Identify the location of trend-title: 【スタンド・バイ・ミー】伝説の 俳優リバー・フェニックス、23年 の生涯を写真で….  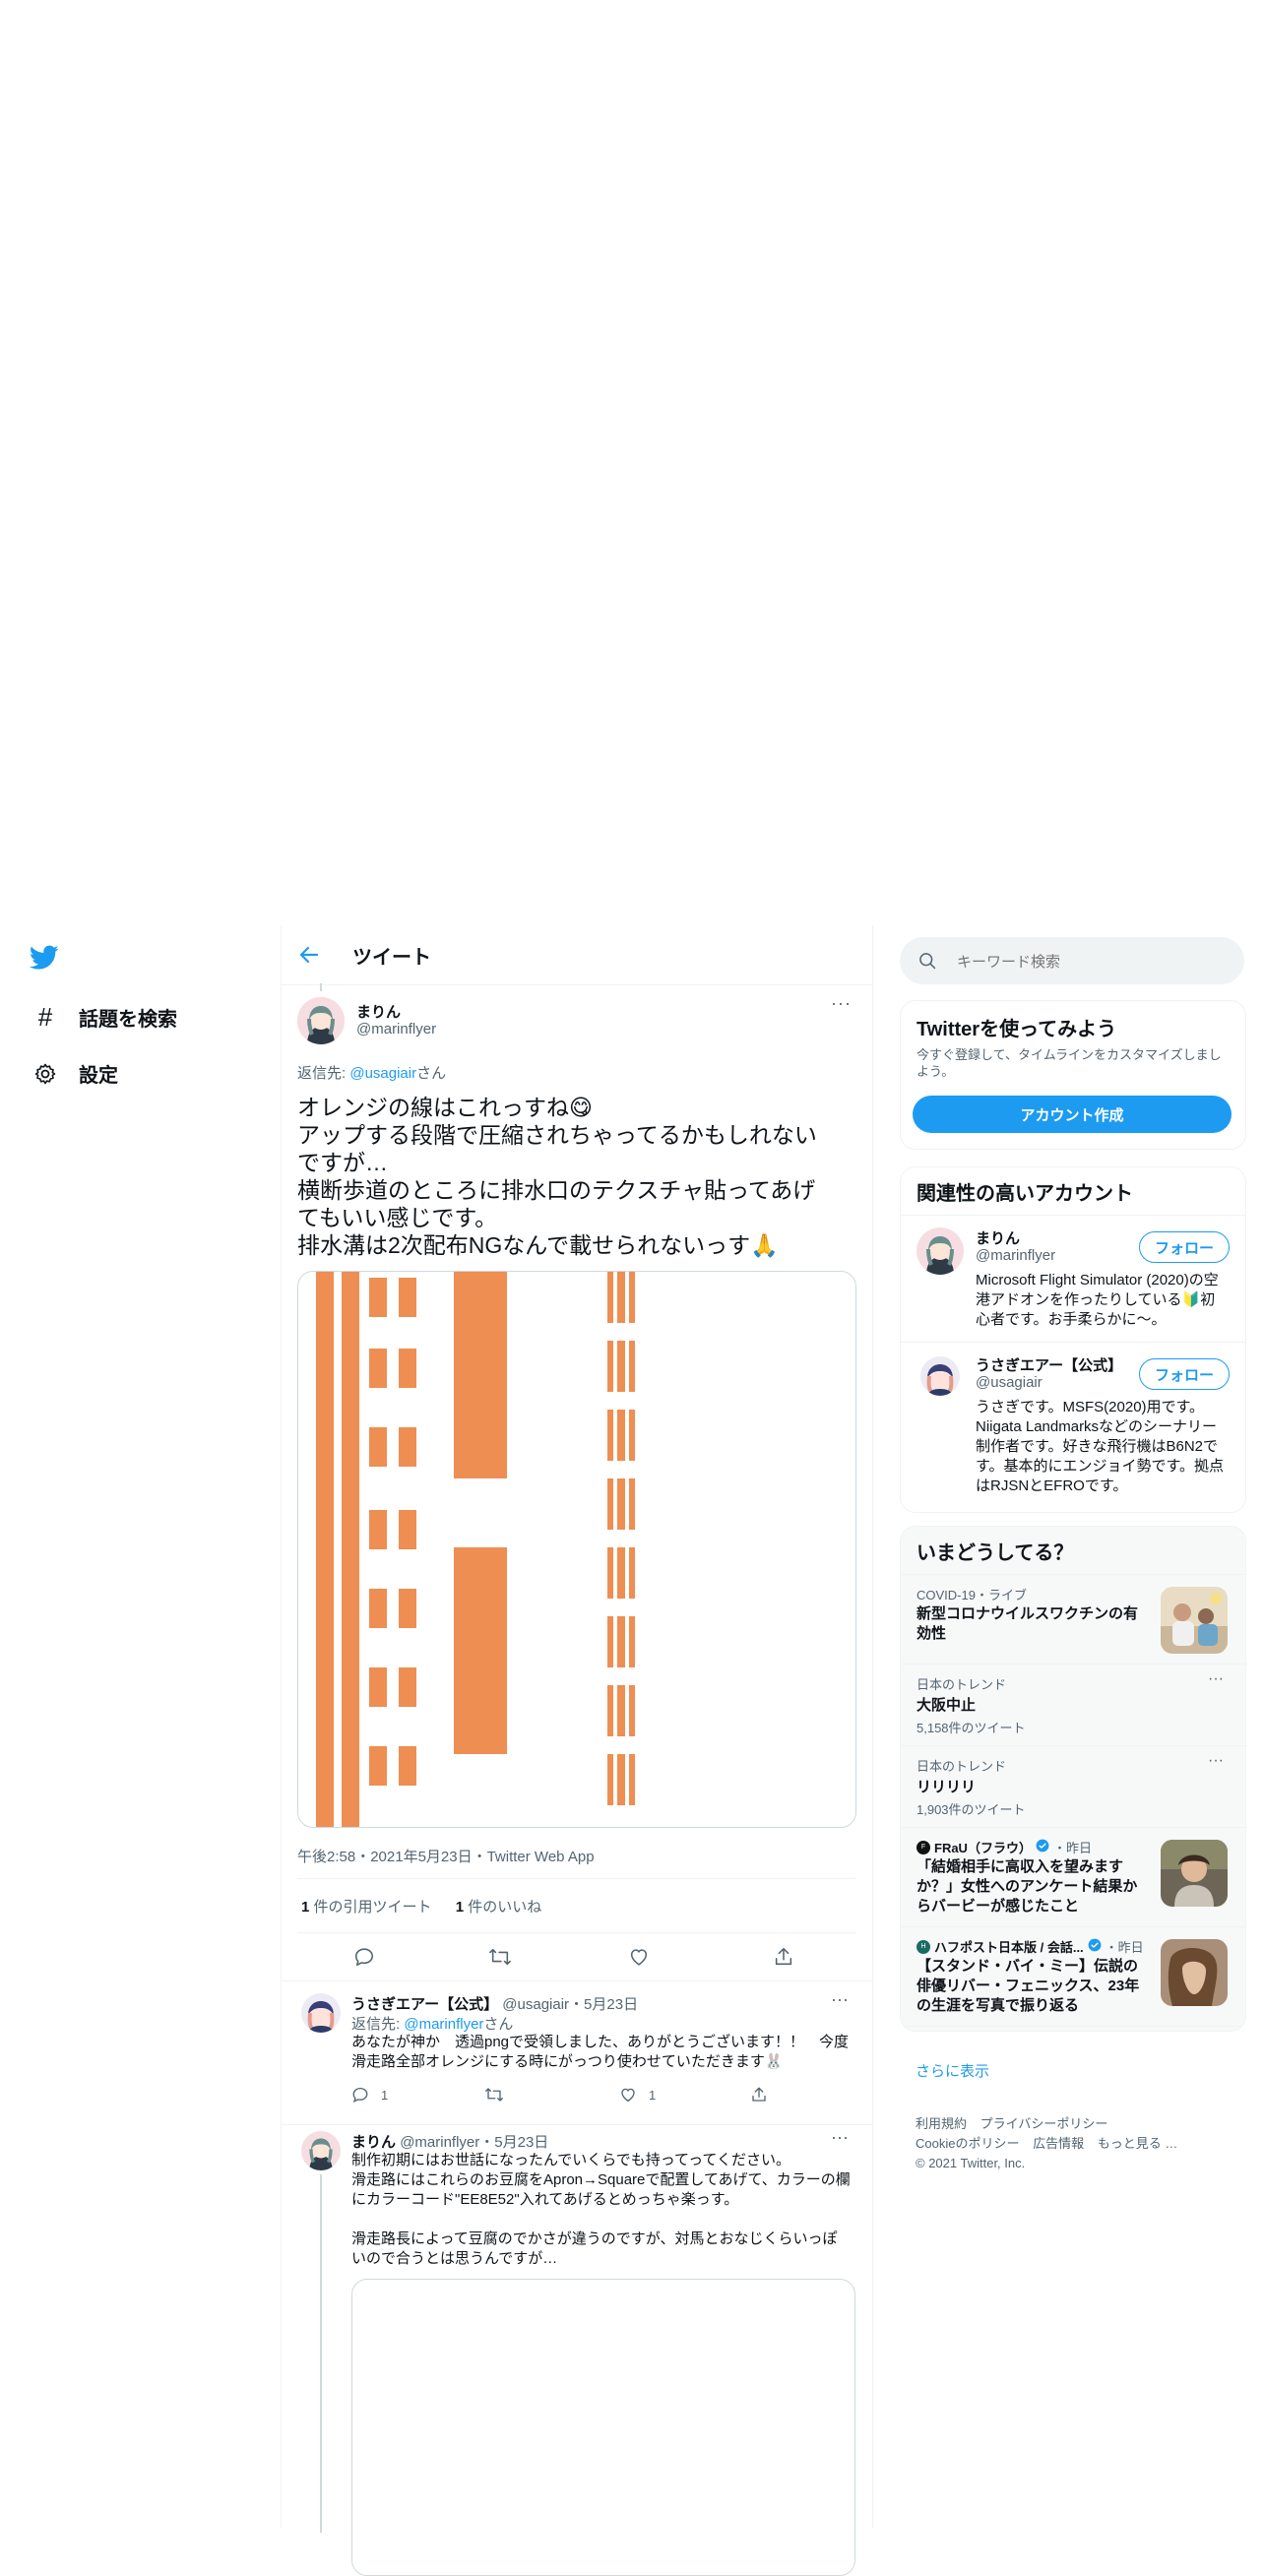
(1034, 1986).